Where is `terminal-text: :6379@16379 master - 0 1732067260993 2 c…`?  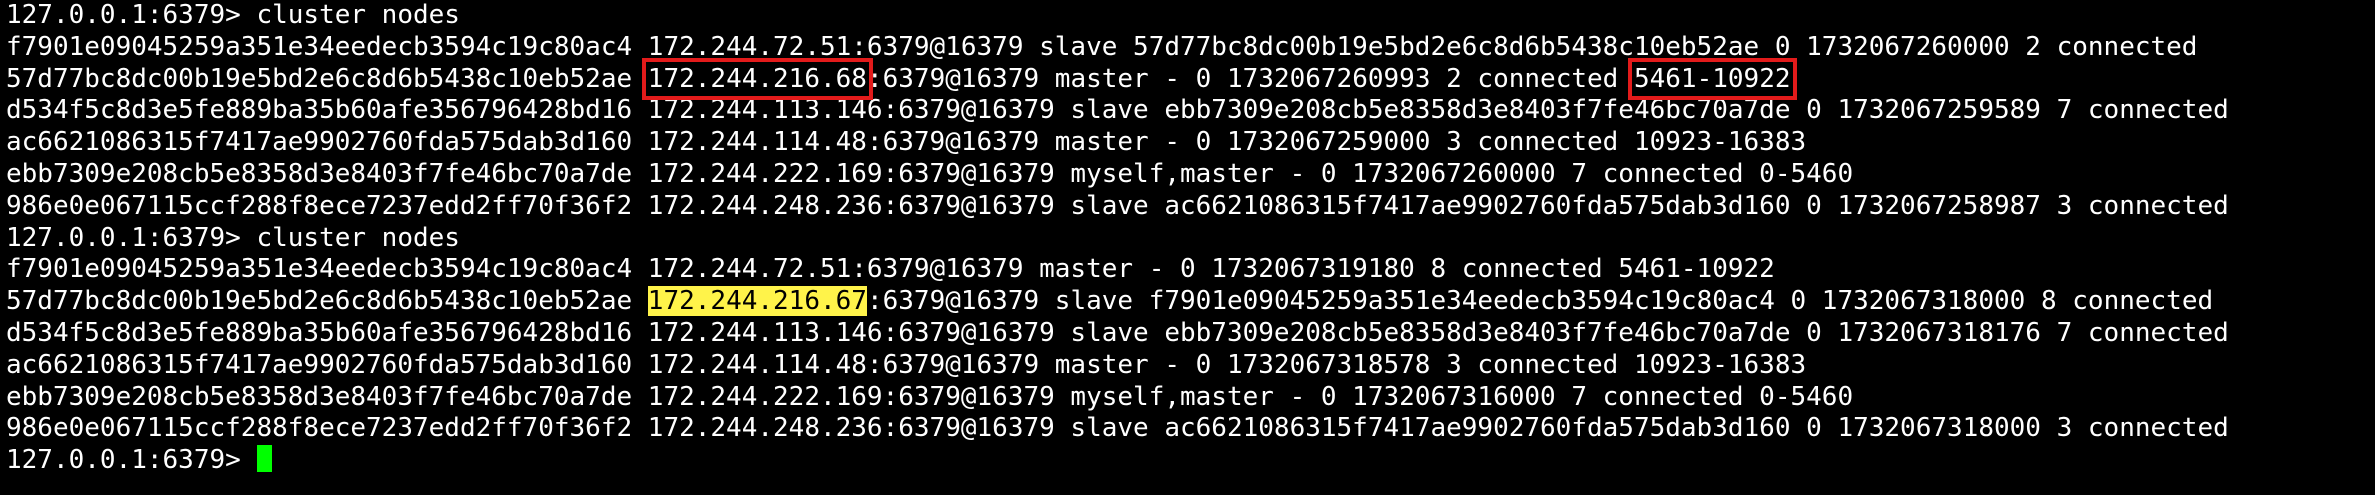 terminal-text: :6379@16379 master - 0 1732067260993 2 c… is located at coordinates (1250, 78).